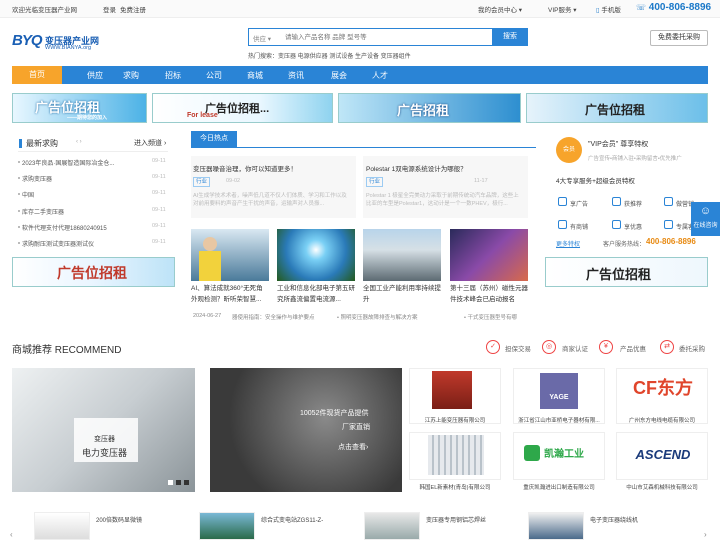 The width and height of the screenshot is (720, 540). What do you see at coordinates (64, 227) in the screenshot?
I see `list-item: 软件代理支付代理18680240915` at bounding box center [64, 227].